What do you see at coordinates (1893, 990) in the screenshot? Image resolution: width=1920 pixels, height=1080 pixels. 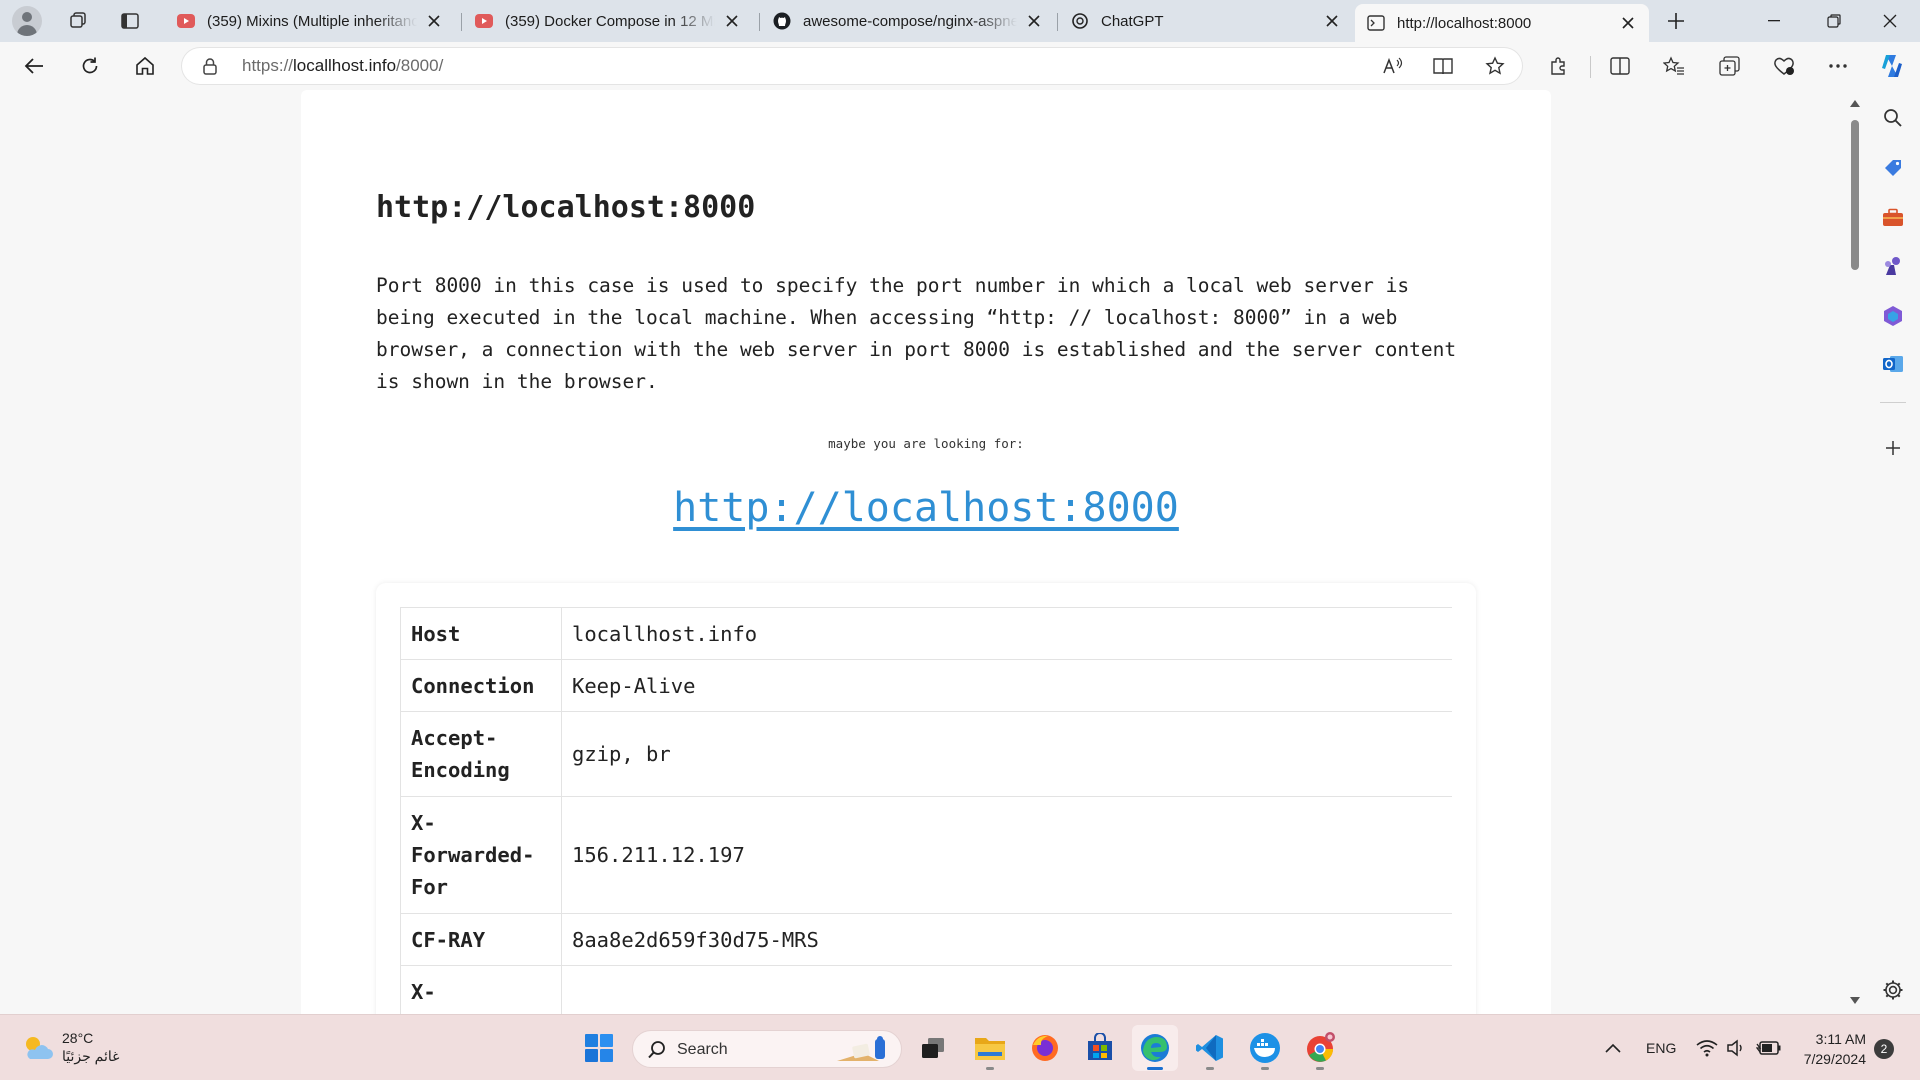 I see `sidebar-settings-gear-icon` at bounding box center [1893, 990].